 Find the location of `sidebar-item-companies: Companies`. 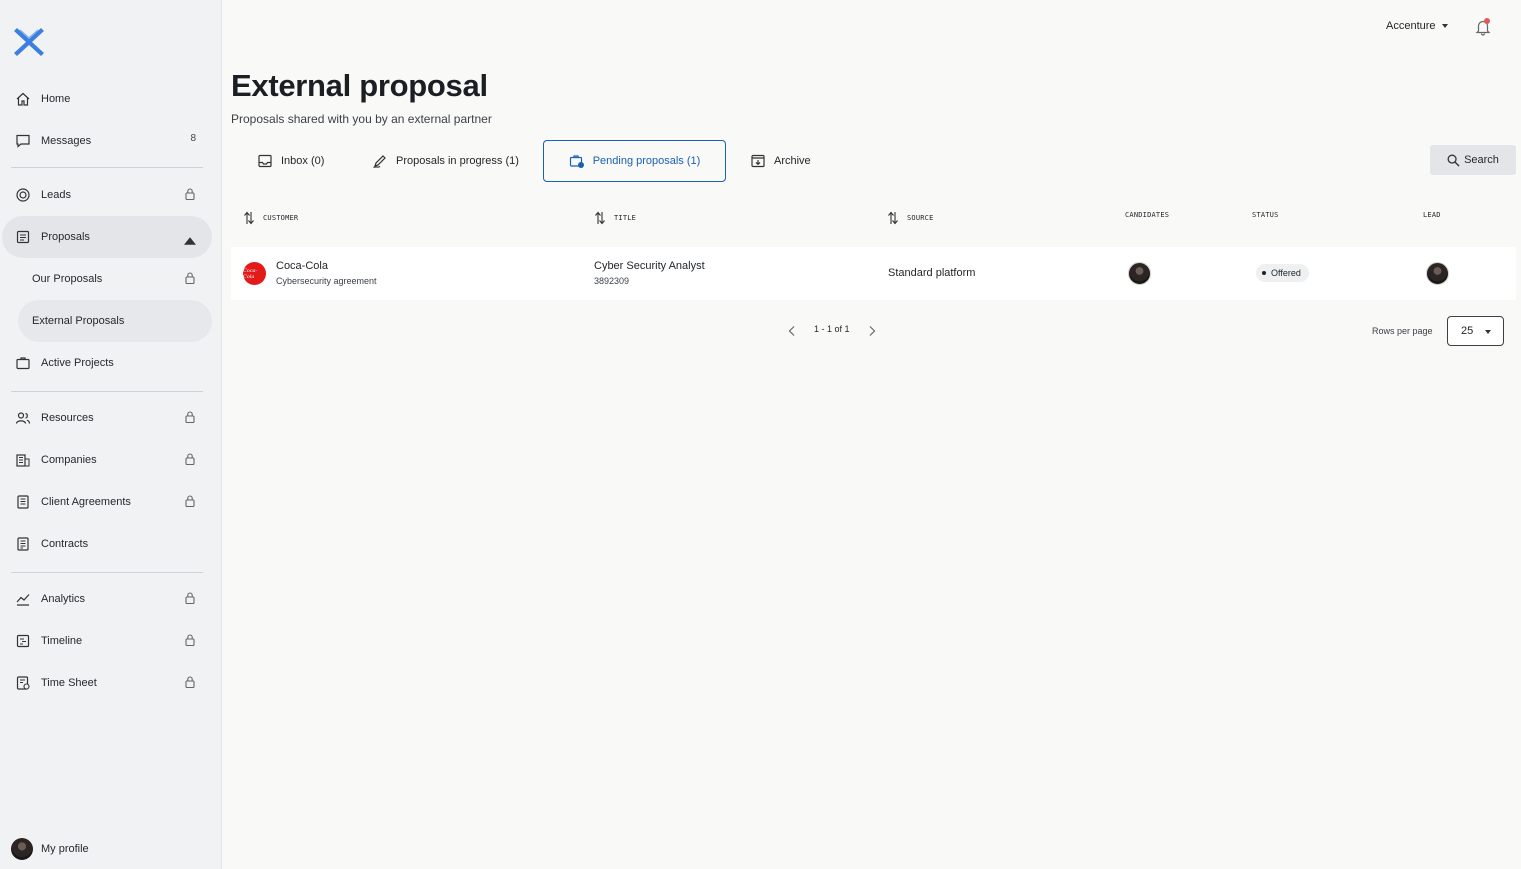

sidebar-item-companies: Companies is located at coordinates (107, 460).